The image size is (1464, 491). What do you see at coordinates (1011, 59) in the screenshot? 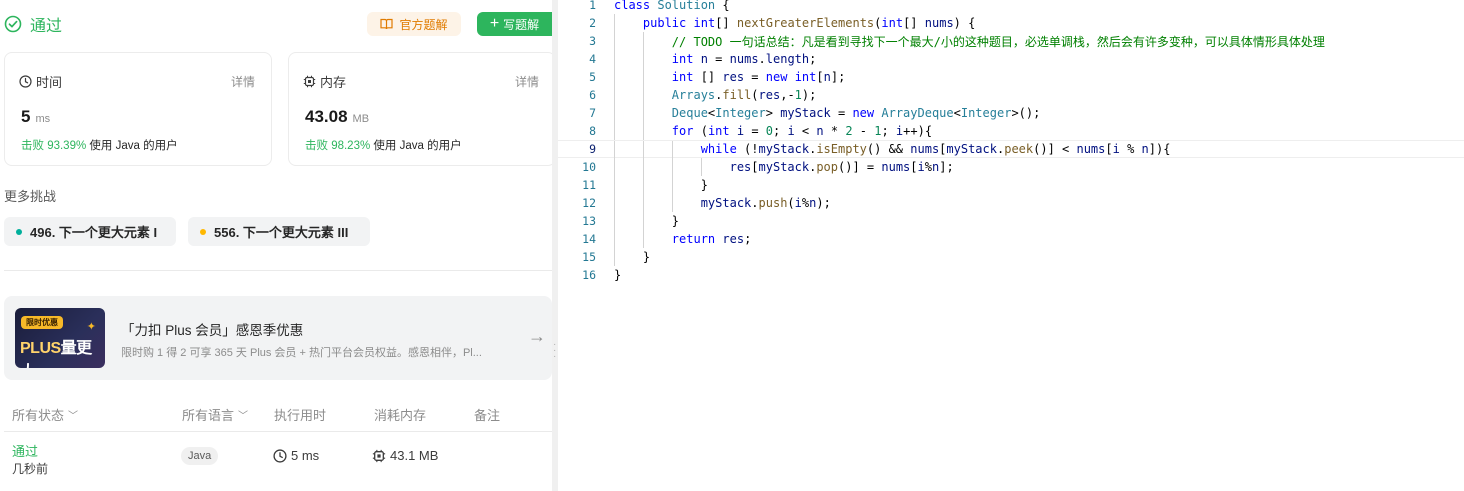
I see `code-line: 4 int n = nums.length;` at bounding box center [1011, 59].